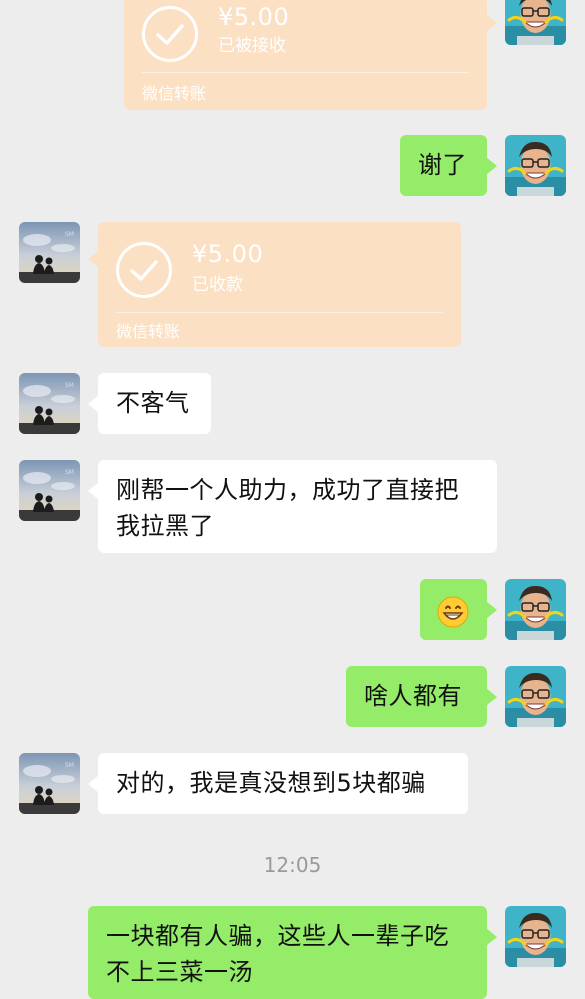  I want to click on chat-timestamp: 12:05, so click(292, 865).